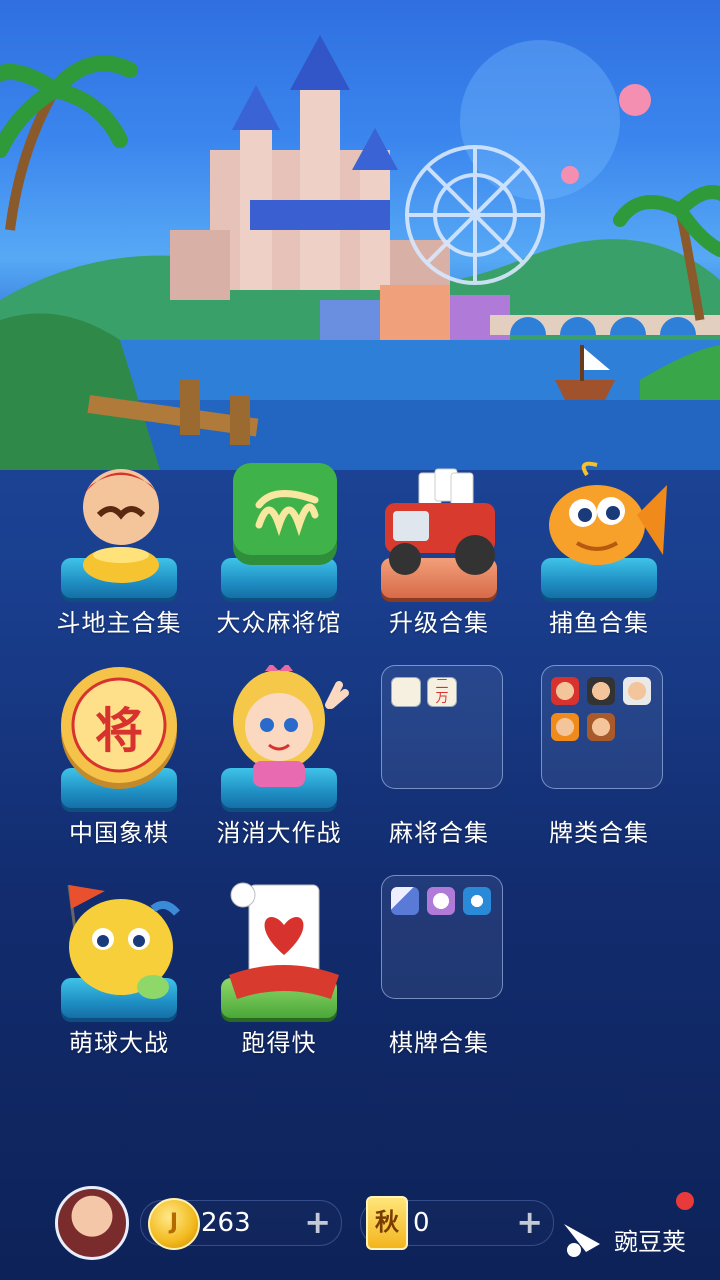 This screenshot has height=1280, width=720. Describe the element at coordinates (599, 833) in the screenshot. I see `game-label: 牌类合集` at that location.